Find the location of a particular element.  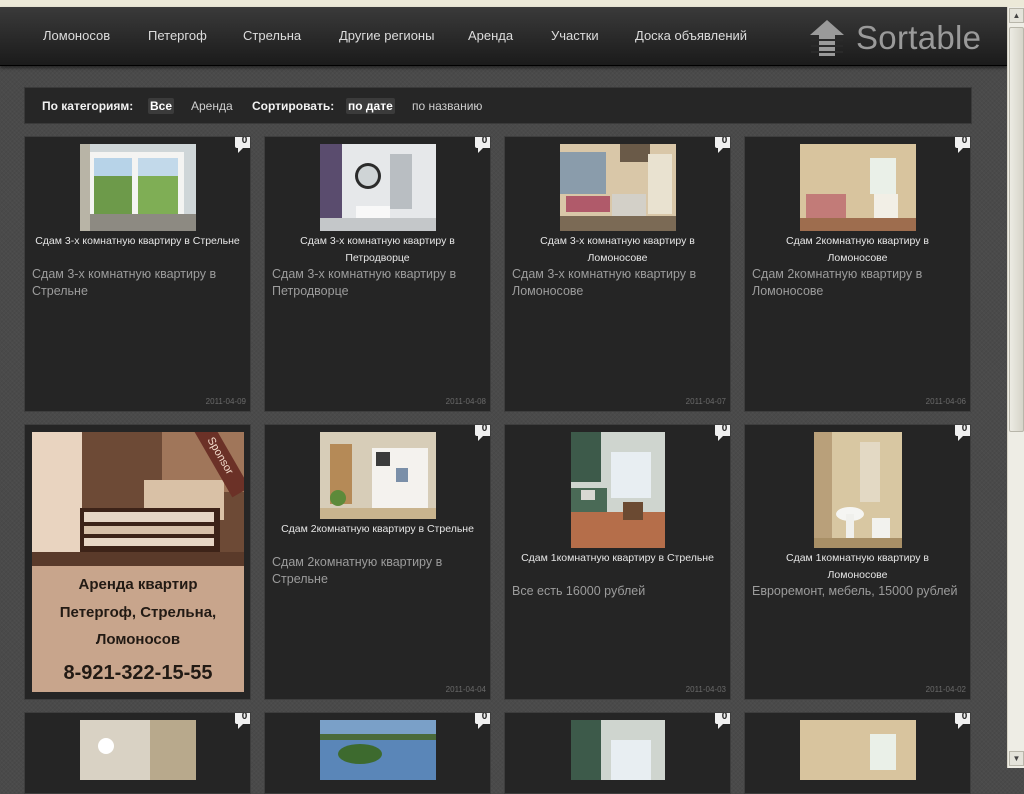

listing-description: Сдам 2комнатную квартиру в Стрельне is located at coordinates (357, 570).